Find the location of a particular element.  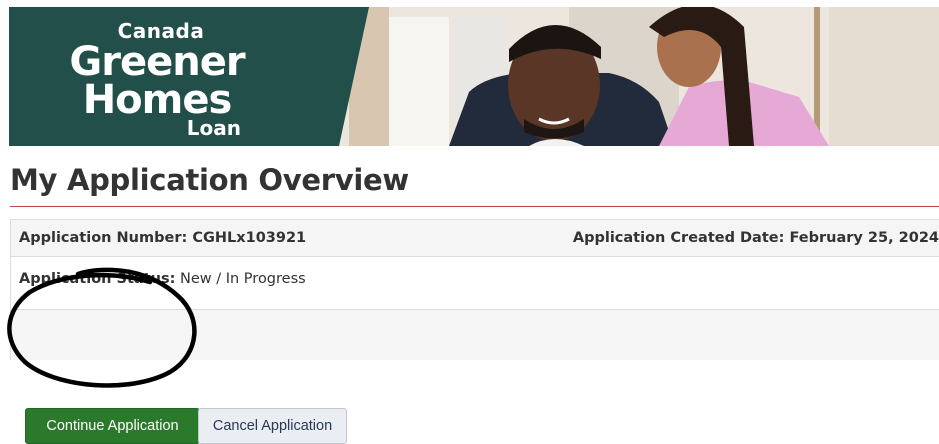

created-date-value: February 25, 2024 is located at coordinates (864, 238).